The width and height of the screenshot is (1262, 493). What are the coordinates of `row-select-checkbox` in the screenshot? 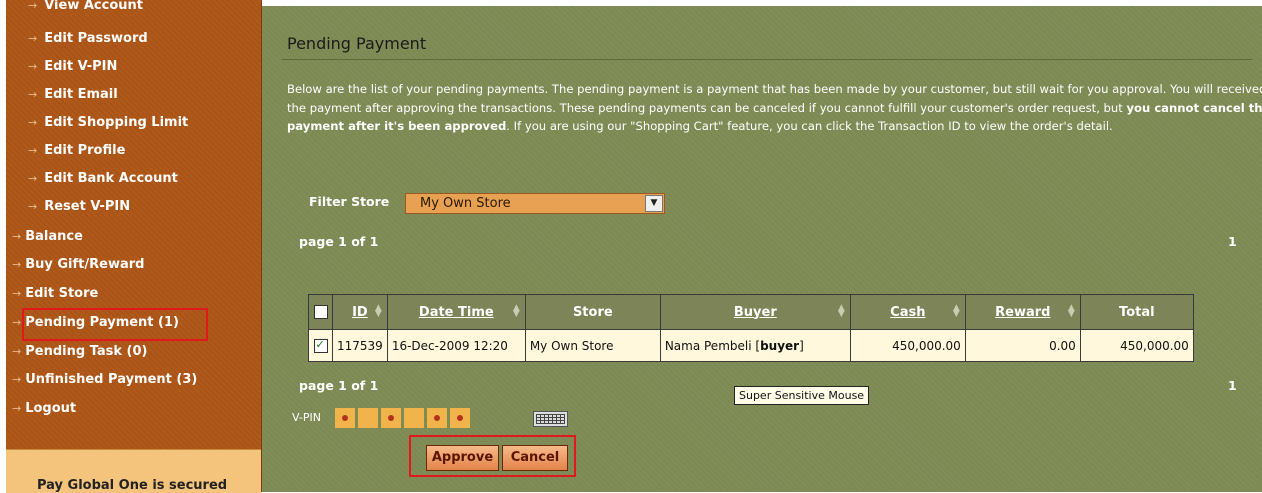 It's located at (320, 345).